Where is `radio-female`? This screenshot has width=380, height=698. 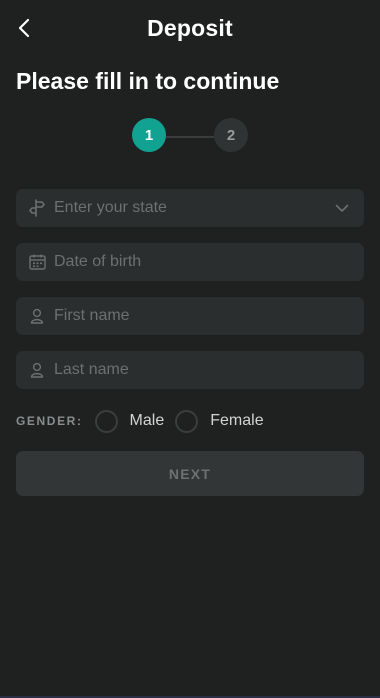
radio-female is located at coordinates (187, 421).